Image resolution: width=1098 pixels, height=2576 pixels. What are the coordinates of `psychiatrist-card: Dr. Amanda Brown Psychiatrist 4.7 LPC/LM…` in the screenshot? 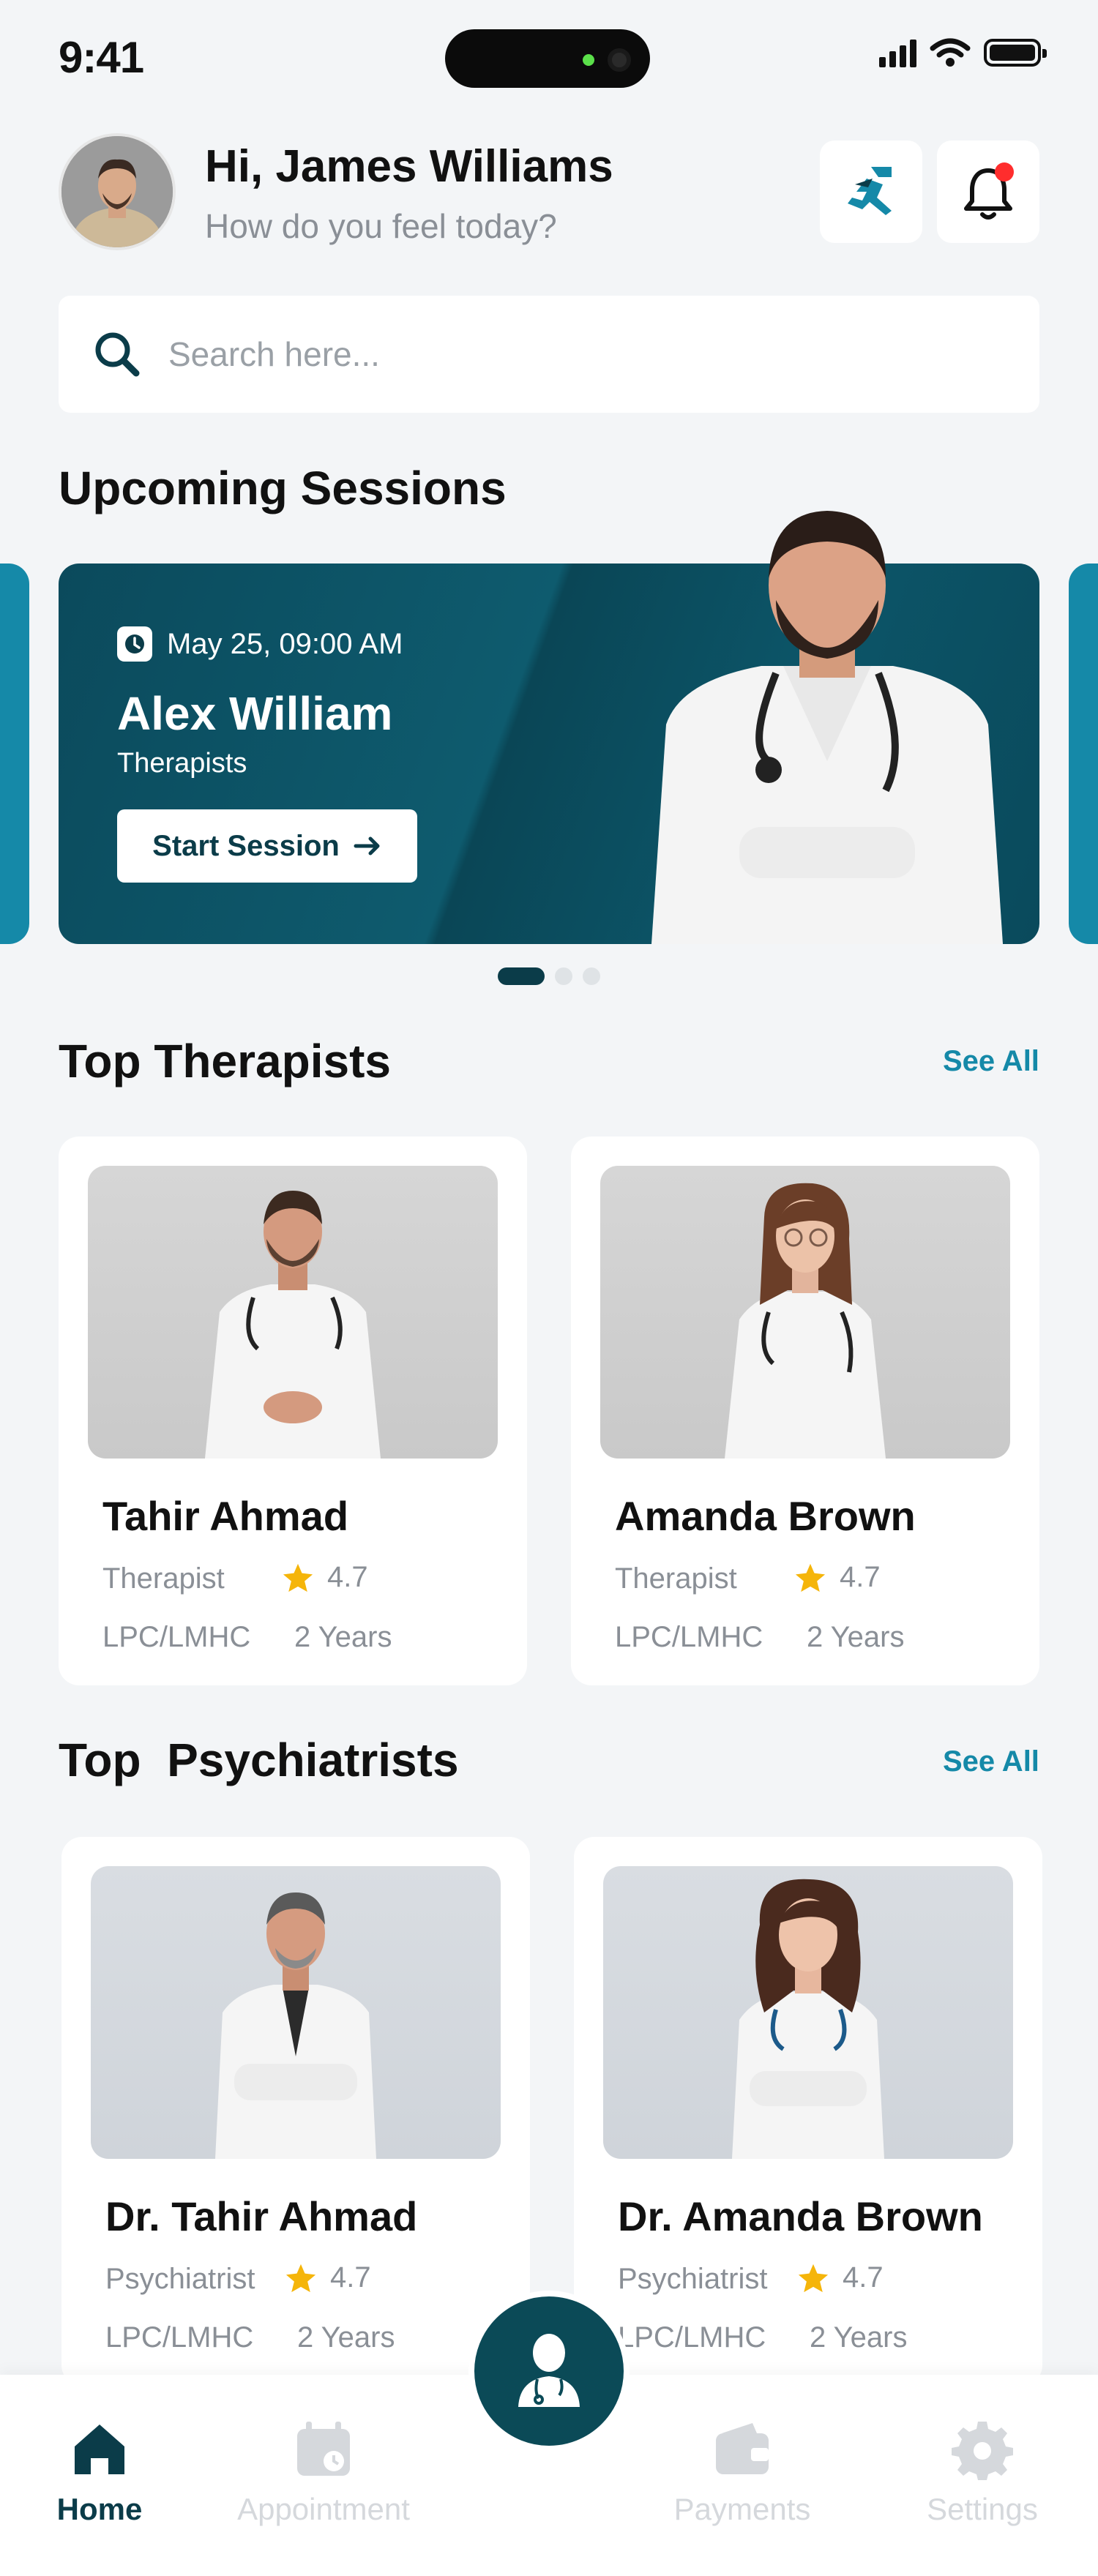 It's located at (808, 2111).